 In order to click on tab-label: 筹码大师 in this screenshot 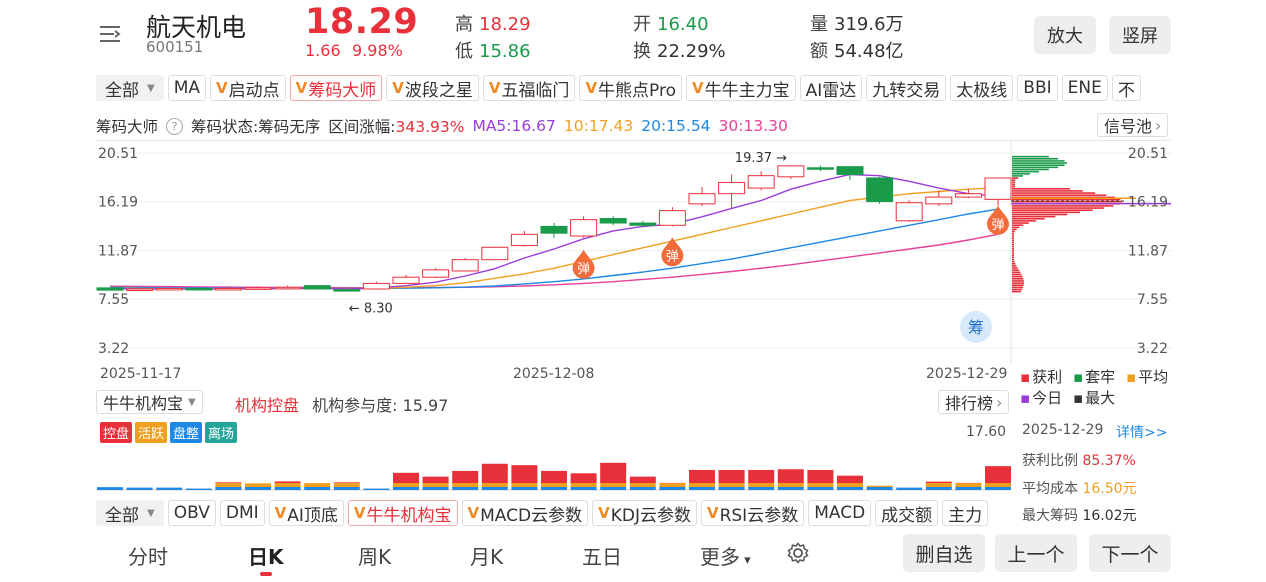, I will do `click(342, 90)`.